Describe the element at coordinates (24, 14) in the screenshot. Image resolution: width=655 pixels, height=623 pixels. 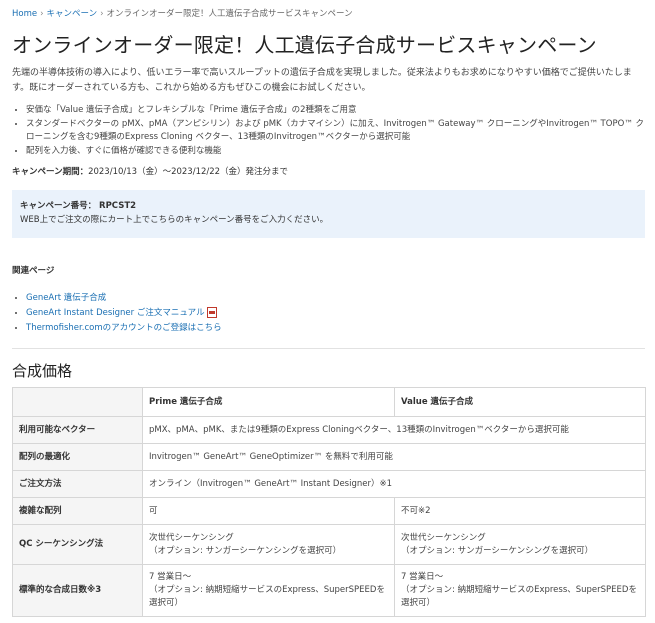
I see `breadcrumb-home-link: Home` at that location.